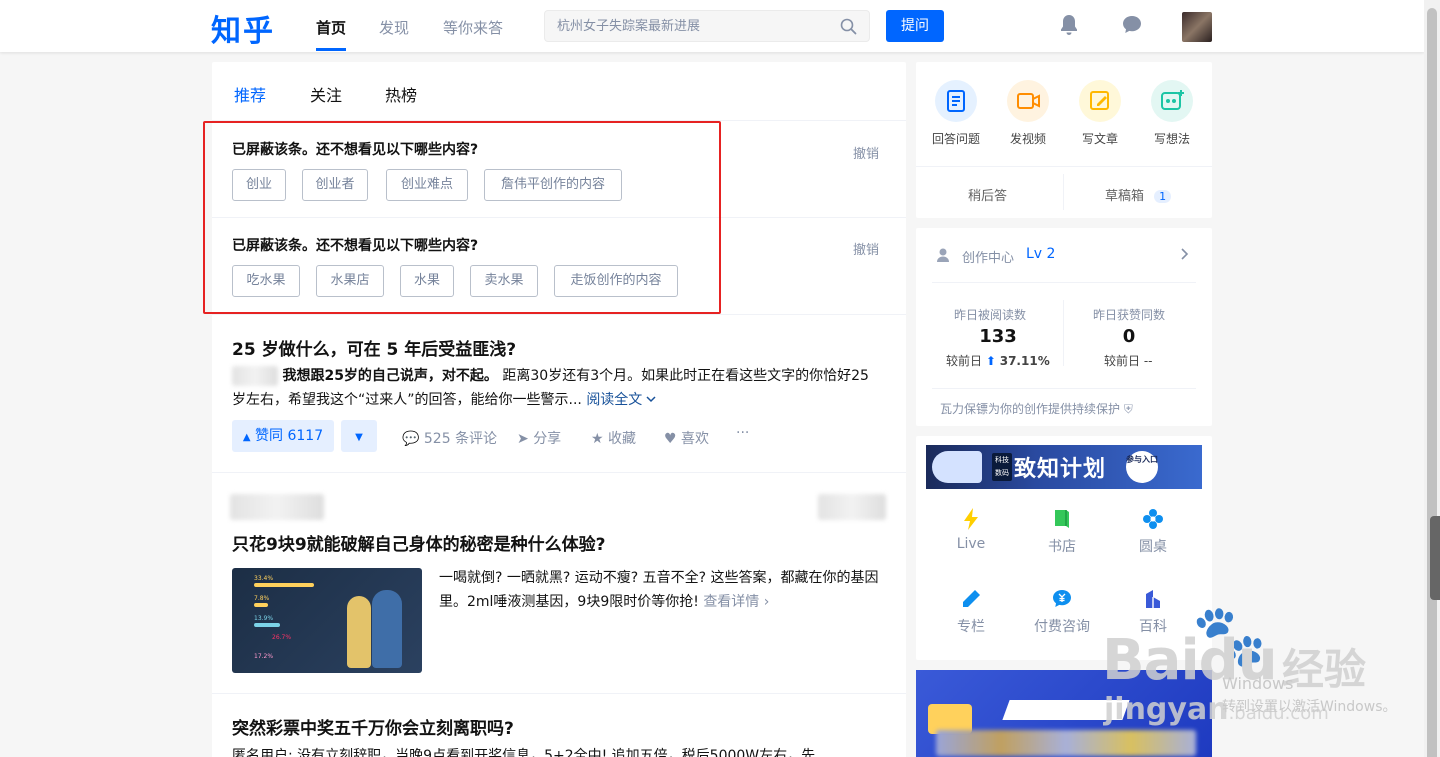 The height and width of the screenshot is (757, 1440). Describe the element at coordinates (1132, 25) in the screenshot. I see `chat-icon` at that location.